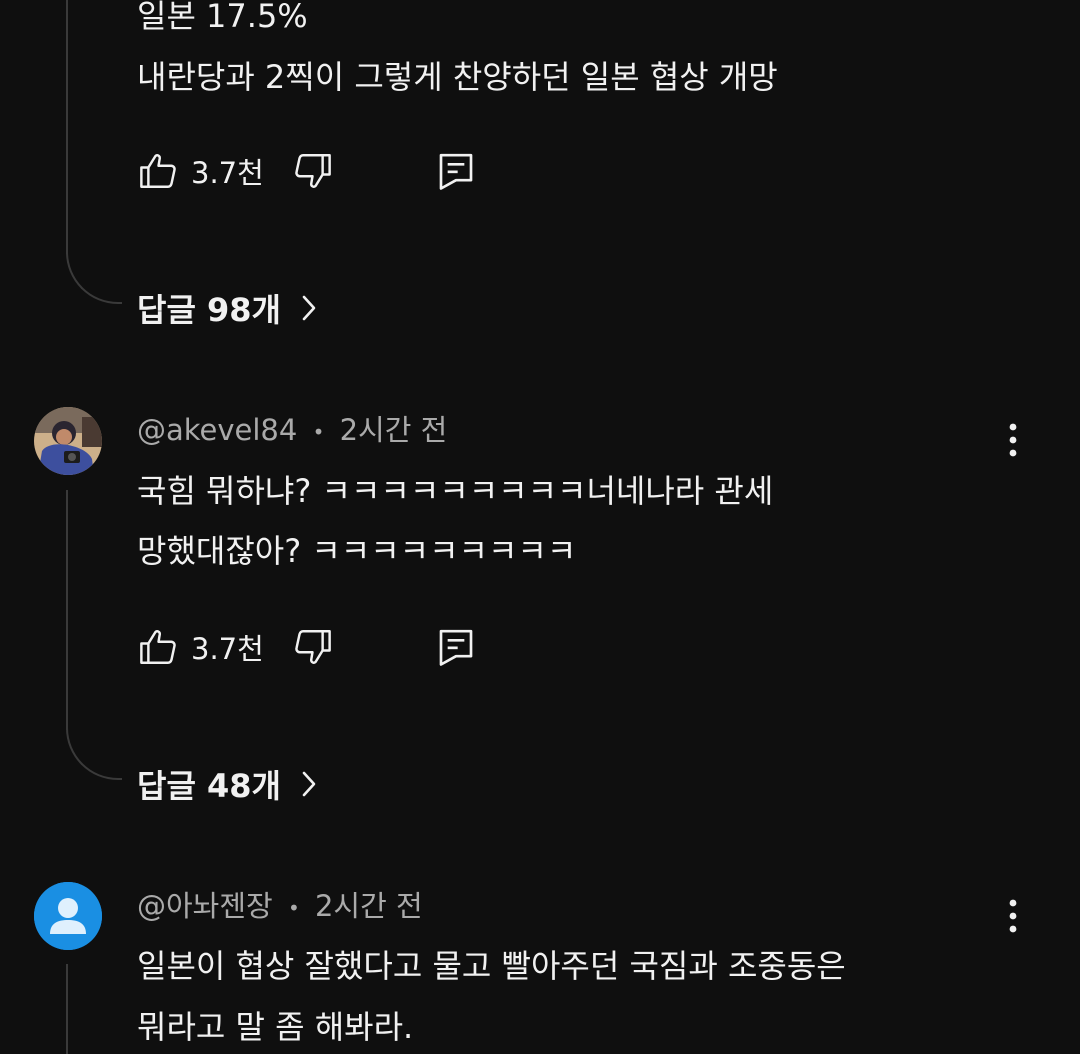 The height and width of the screenshot is (1054, 1080). Describe the element at coordinates (491, 966) in the screenshot. I see `comment-text-line: 일본이 협상 잘했다고 물고 빨아주던 국짐과 조중동은` at that location.